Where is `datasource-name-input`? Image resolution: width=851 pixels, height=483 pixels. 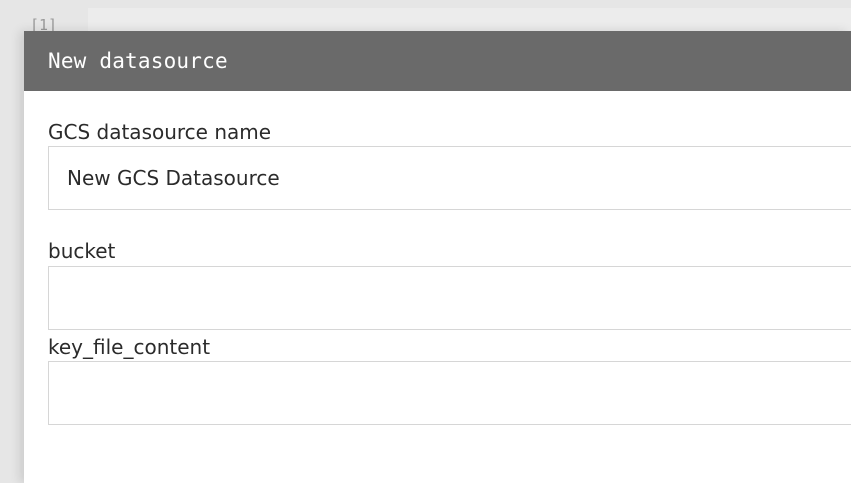
datasource-name-input is located at coordinates (449, 178).